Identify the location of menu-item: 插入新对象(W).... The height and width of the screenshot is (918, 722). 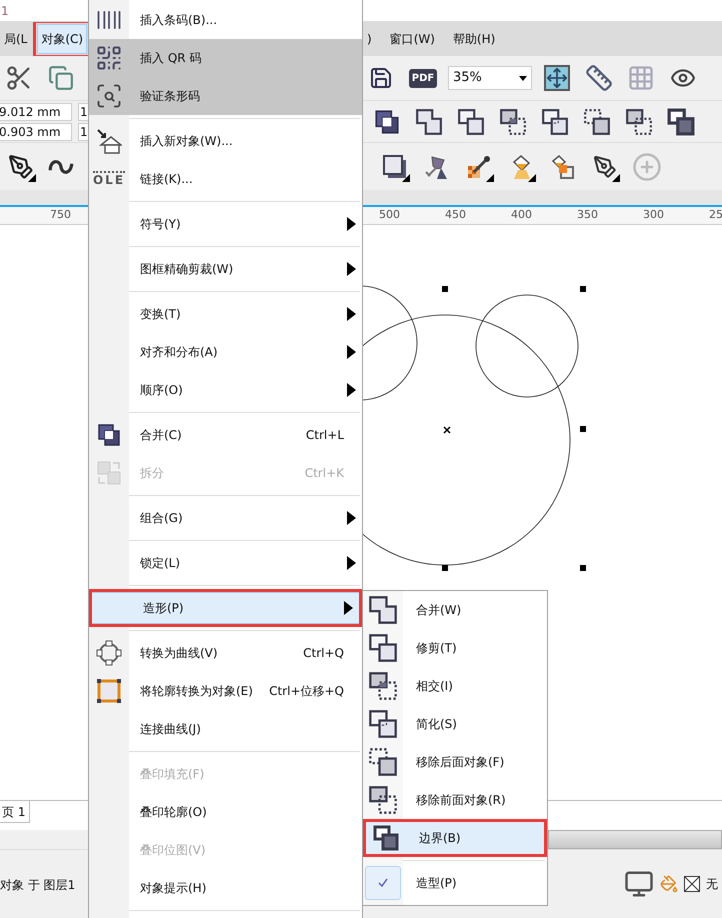
(225, 141).